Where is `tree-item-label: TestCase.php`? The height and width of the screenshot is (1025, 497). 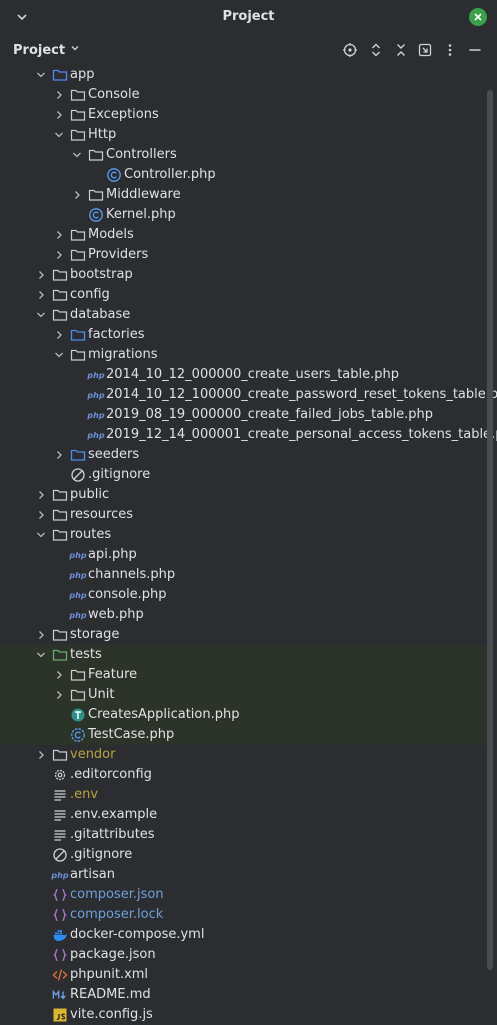
tree-item-label: TestCase.php is located at coordinates (131, 734).